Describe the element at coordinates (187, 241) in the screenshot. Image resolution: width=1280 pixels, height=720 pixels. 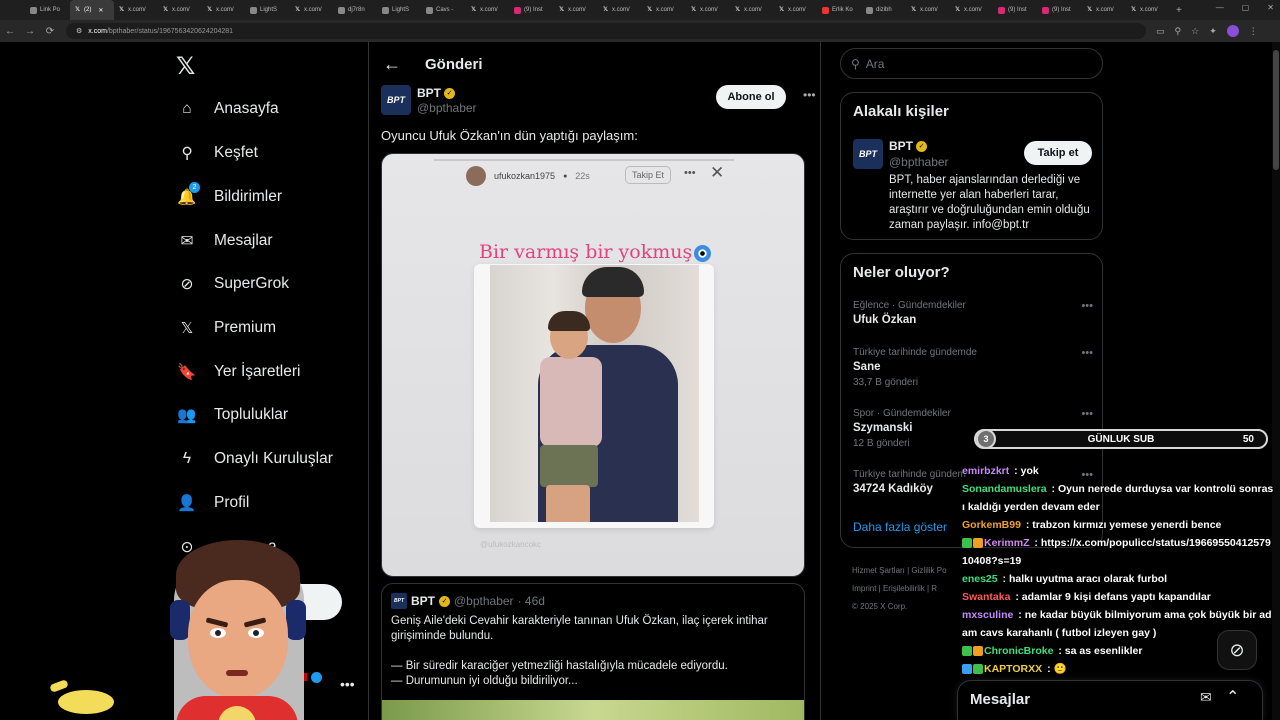
I see `mail-icon: ✉` at that location.